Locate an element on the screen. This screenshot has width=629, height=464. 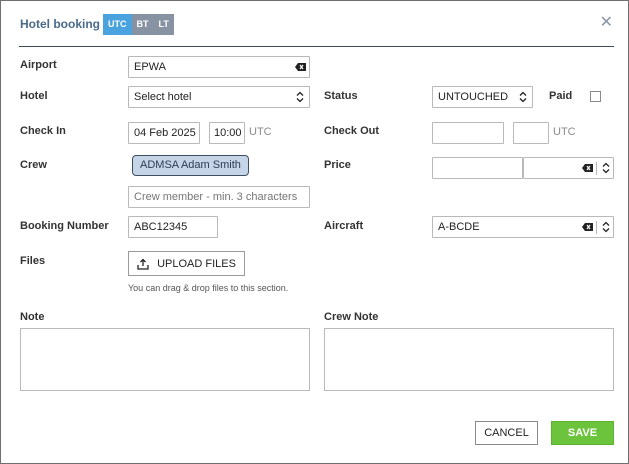
crew-label: Crew is located at coordinates (33, 165).